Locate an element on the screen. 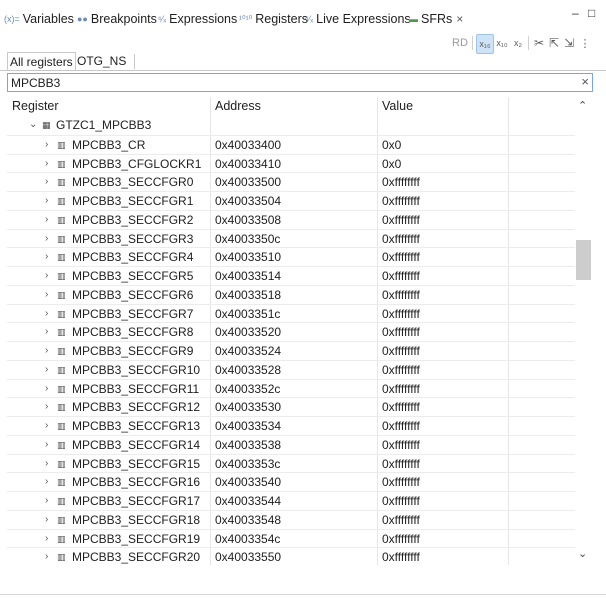 This screenshot has width=606, height=601. tab-expressions: ⁶⁄ₓ Expressions is located at coordinates (197, 19).